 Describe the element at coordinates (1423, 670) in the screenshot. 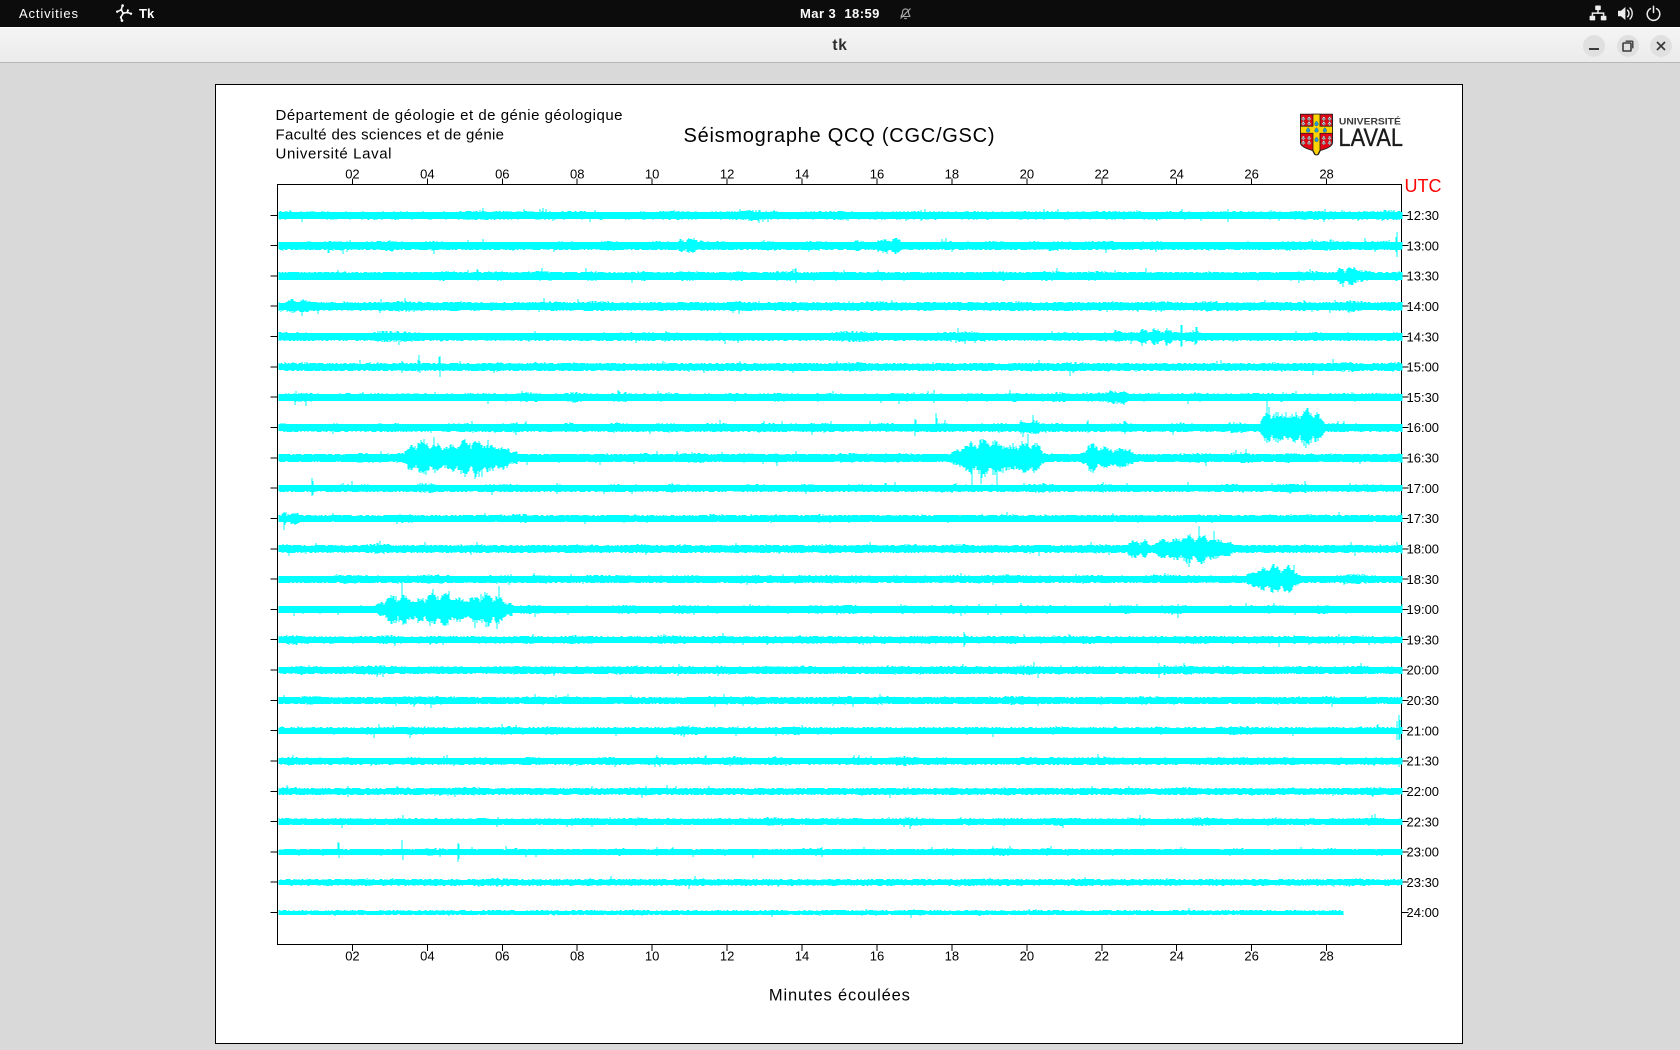

I see `svg-text: 20:00` at that location.